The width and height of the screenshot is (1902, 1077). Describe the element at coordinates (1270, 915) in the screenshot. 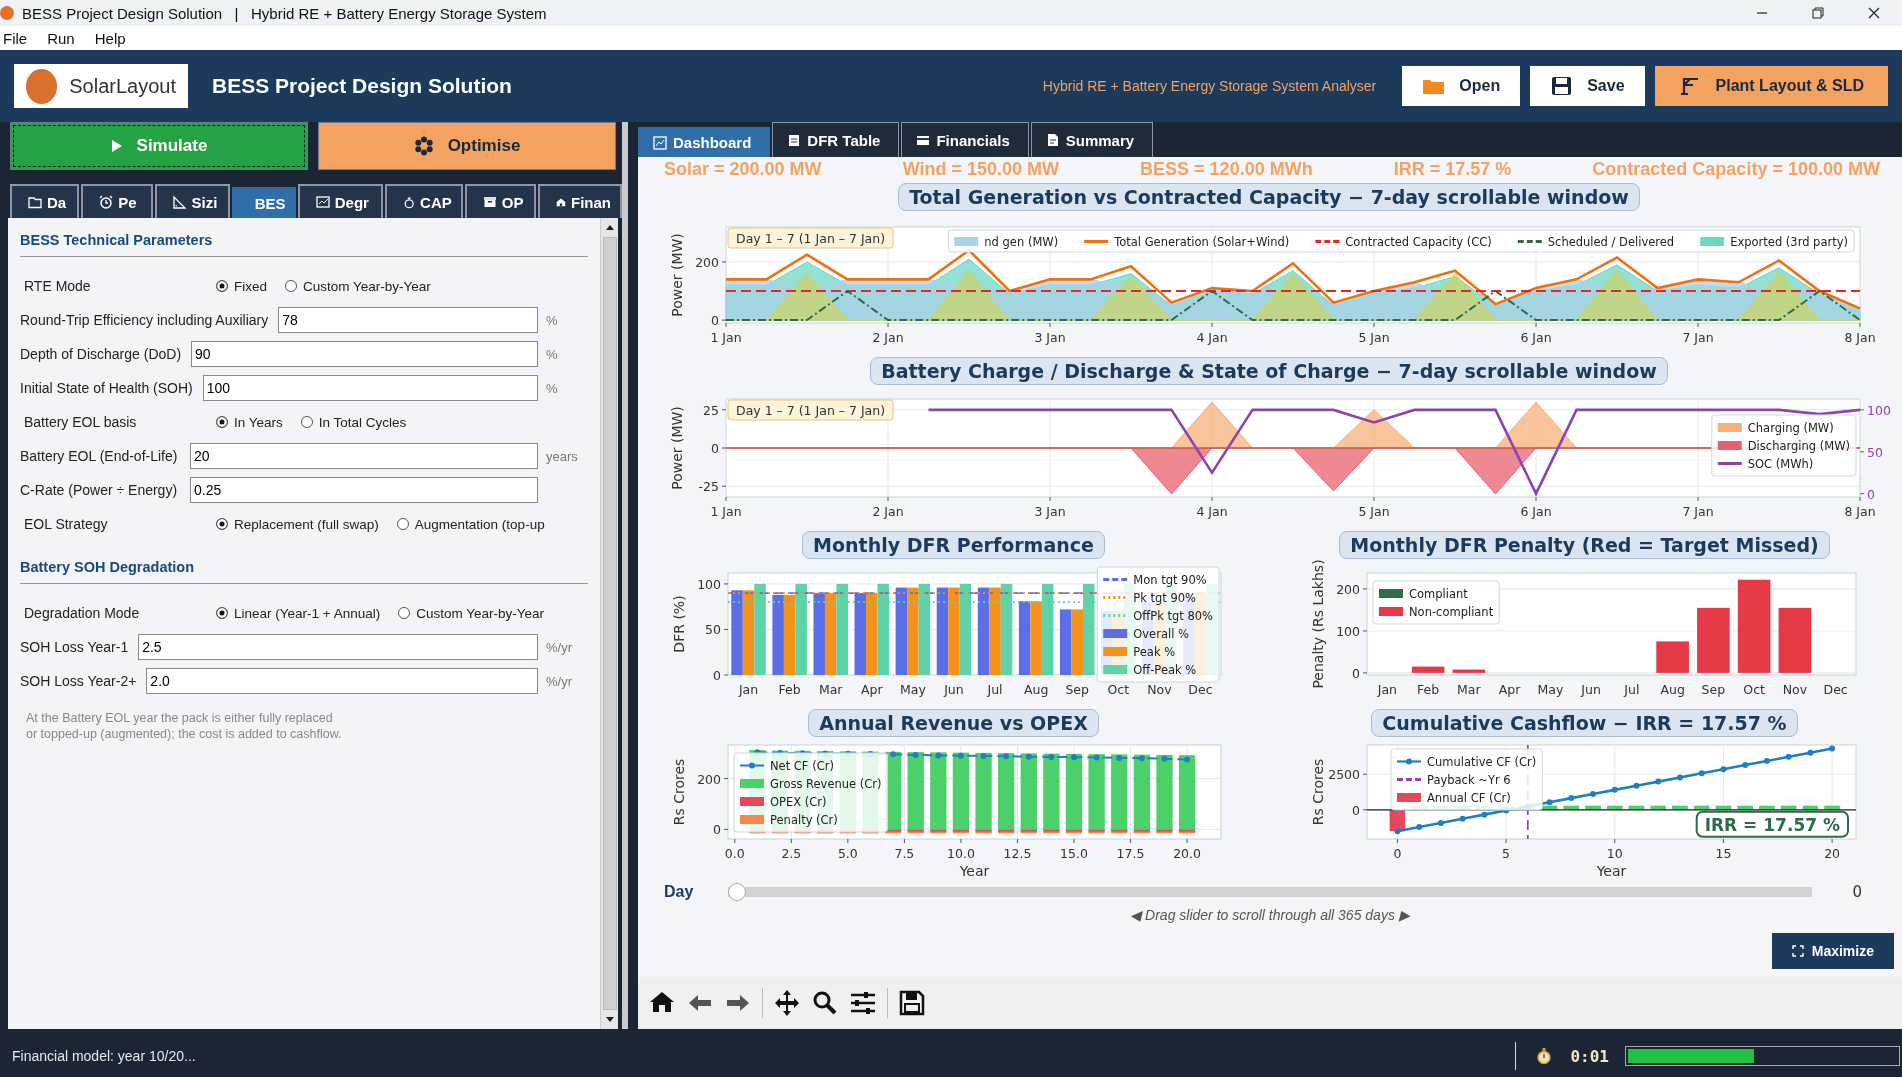

I see `hint-text: ◀ Drag slider to scroll through all 365 days ▶` at that location.